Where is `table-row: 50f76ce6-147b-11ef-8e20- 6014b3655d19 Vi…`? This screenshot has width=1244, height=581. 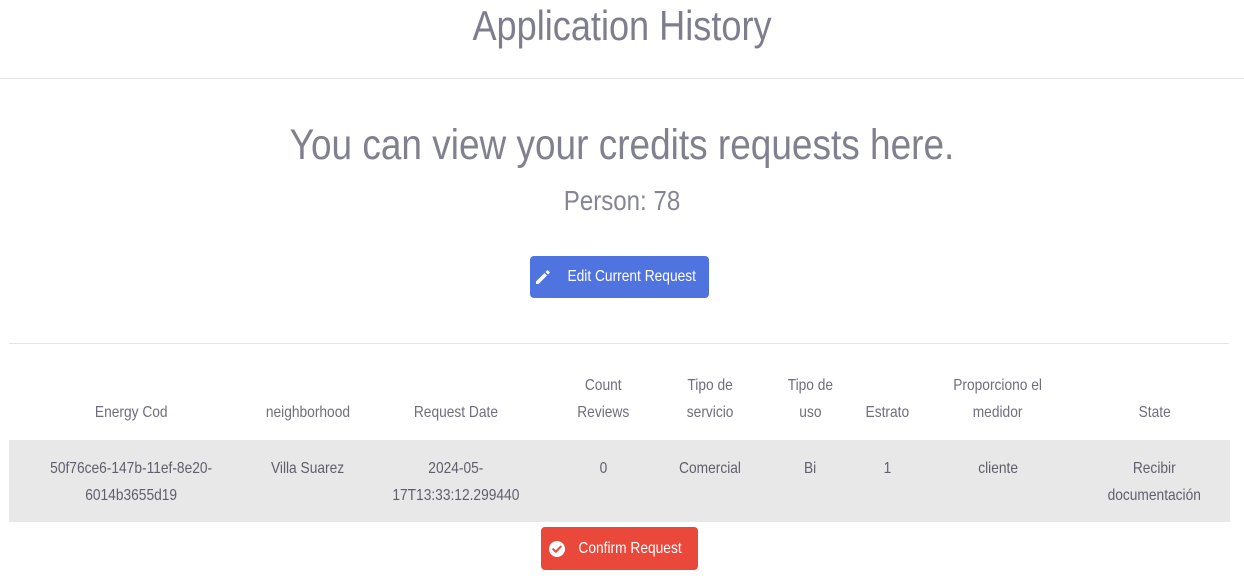 table-row: 50f76ce6-147b-11ef-8e20- 6014b3655d19 Vi… is located at coordinates (619, 481).